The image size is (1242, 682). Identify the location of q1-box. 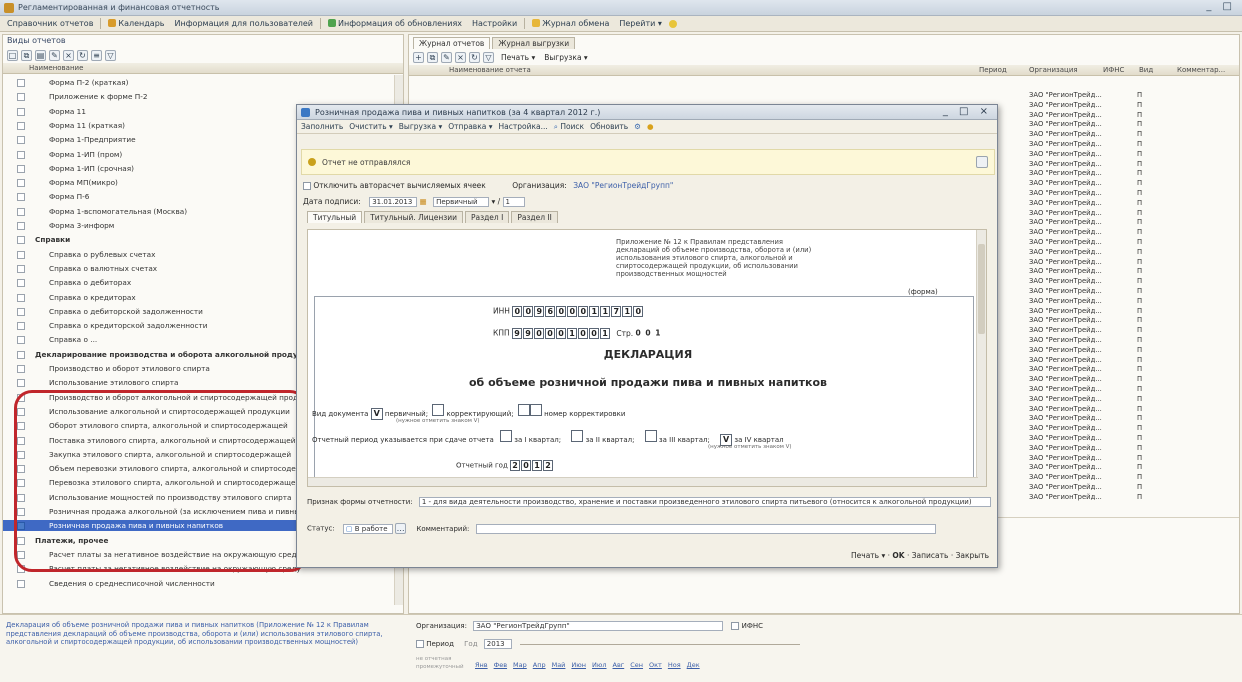
(506, 436).